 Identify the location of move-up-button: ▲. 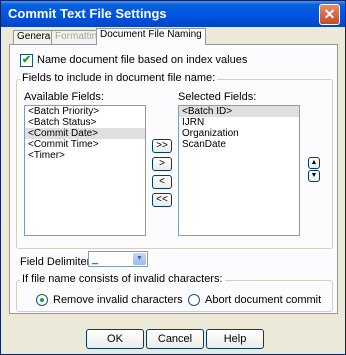
(314, 163).